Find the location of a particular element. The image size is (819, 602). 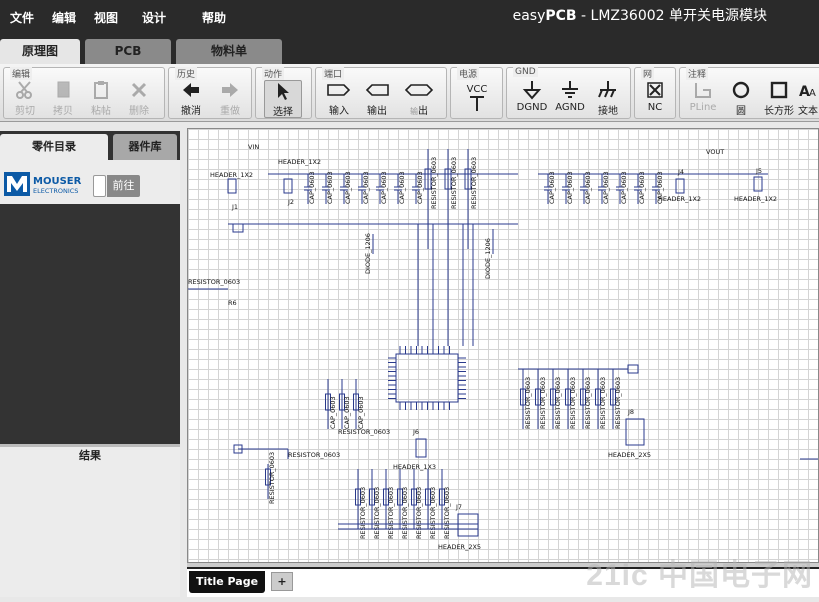

schematic-label: HEADER_1X3 is located at coordinates (414, 467).